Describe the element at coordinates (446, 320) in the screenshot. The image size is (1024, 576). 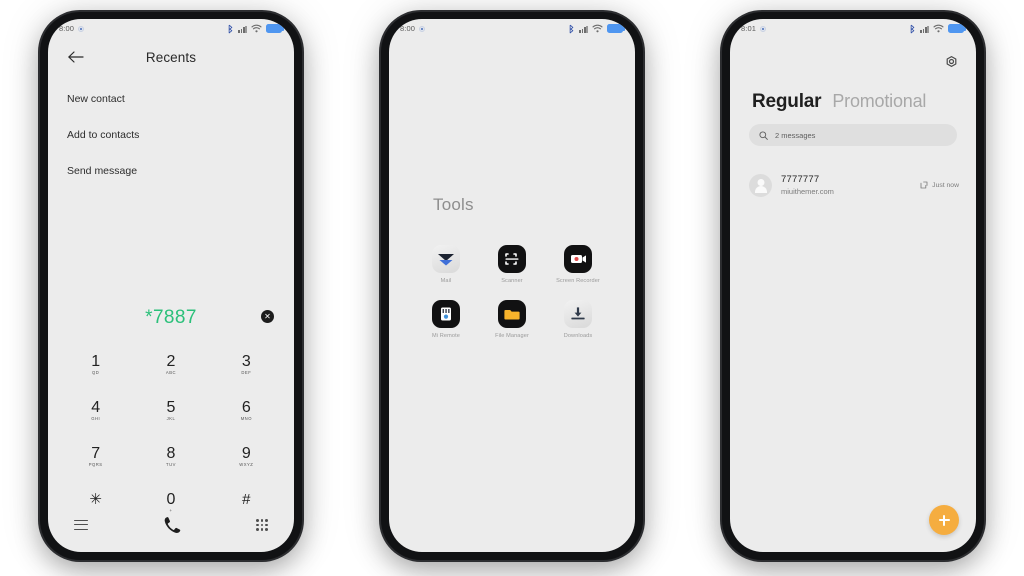
I see `app-mi-remote: Mi Remote` at that location.